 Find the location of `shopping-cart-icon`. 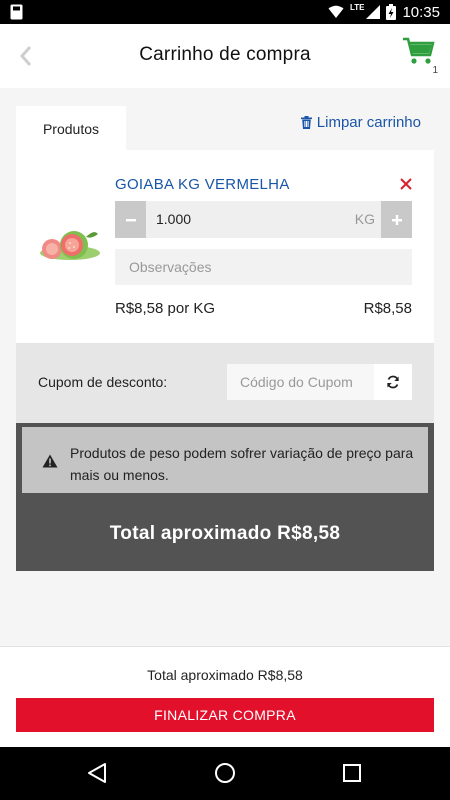

shopping-cart-icon is located at coordinates (419, 50).